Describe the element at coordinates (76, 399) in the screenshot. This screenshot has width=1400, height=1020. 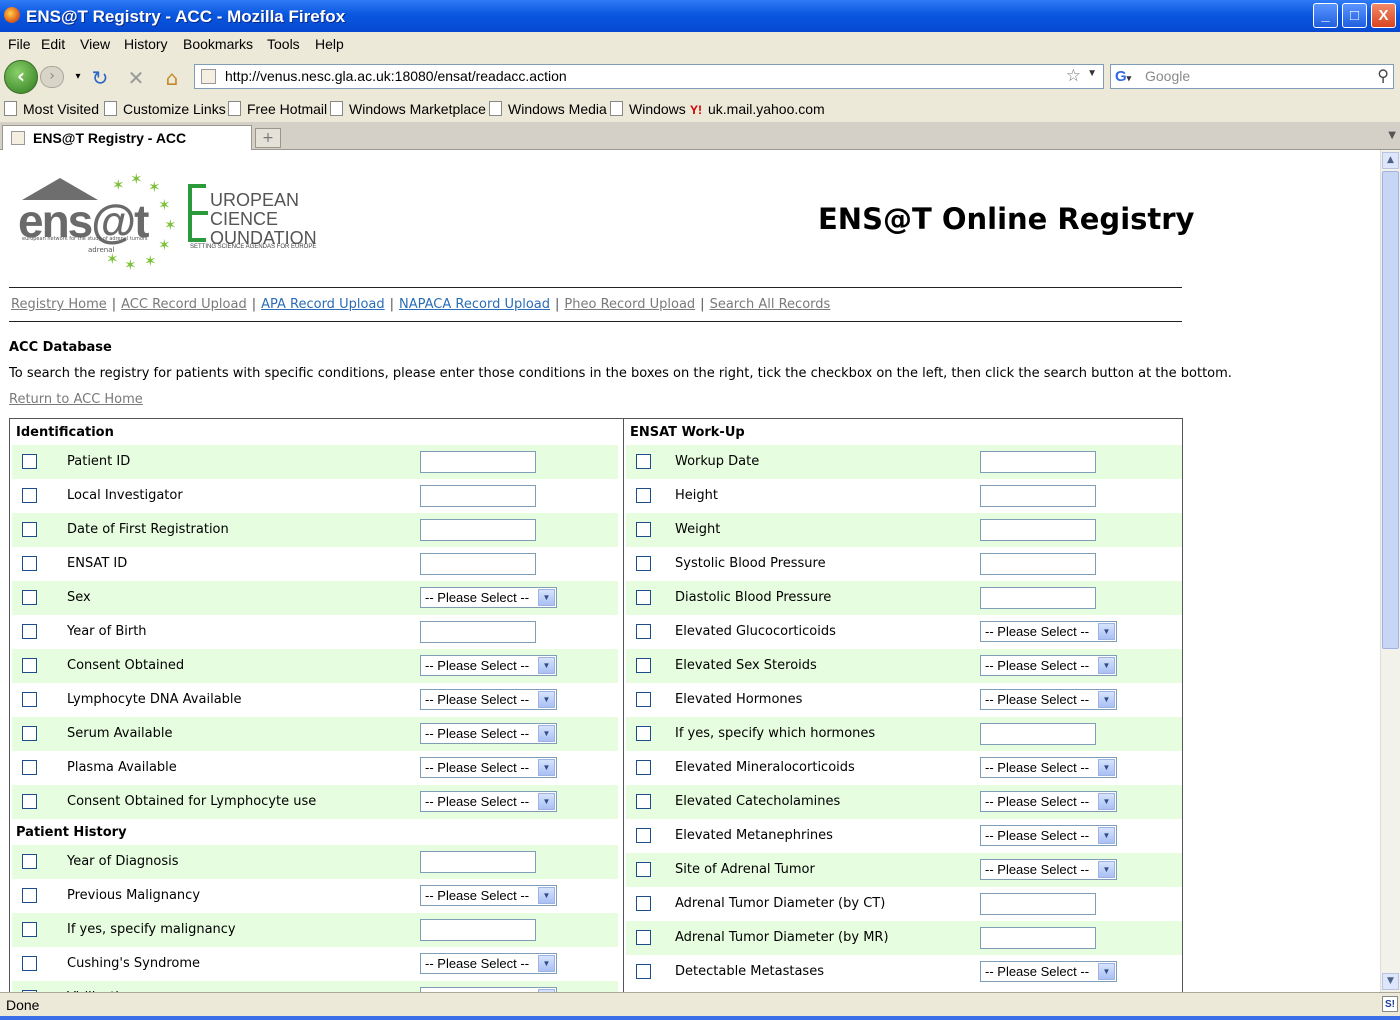
I see `return-acc-home-link: Return to ACC Home` at that location.